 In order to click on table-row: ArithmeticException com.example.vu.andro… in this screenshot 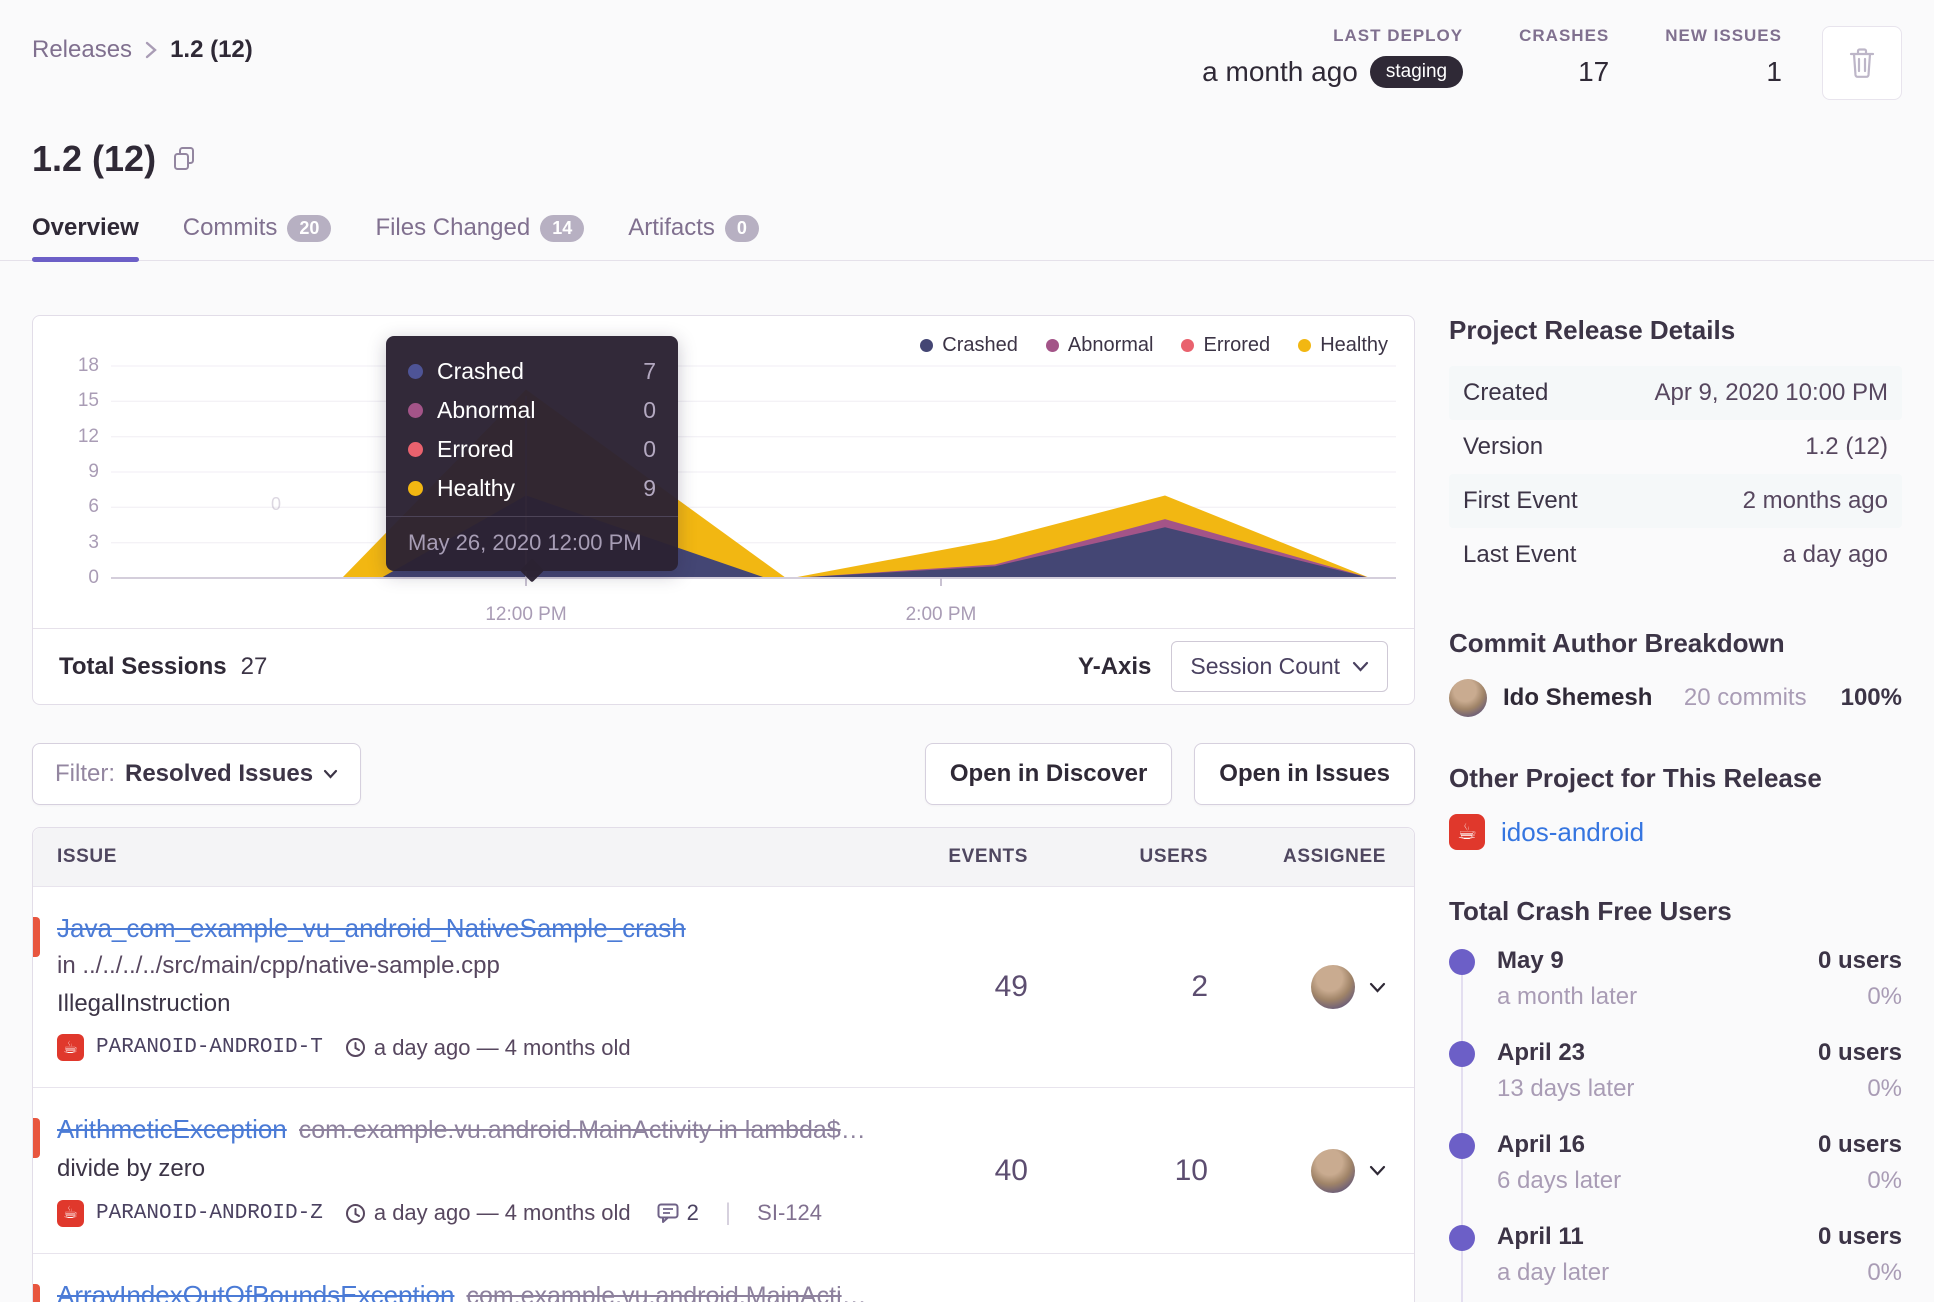, I will do `click(723, 1170)`.